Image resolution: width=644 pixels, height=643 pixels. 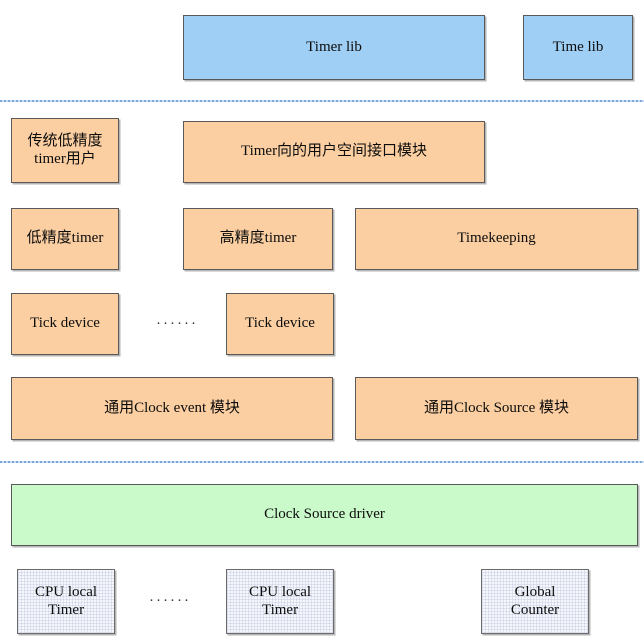 I want to click on box-clock-source-driver: Clock Source driver, so click(x=324, y=515).